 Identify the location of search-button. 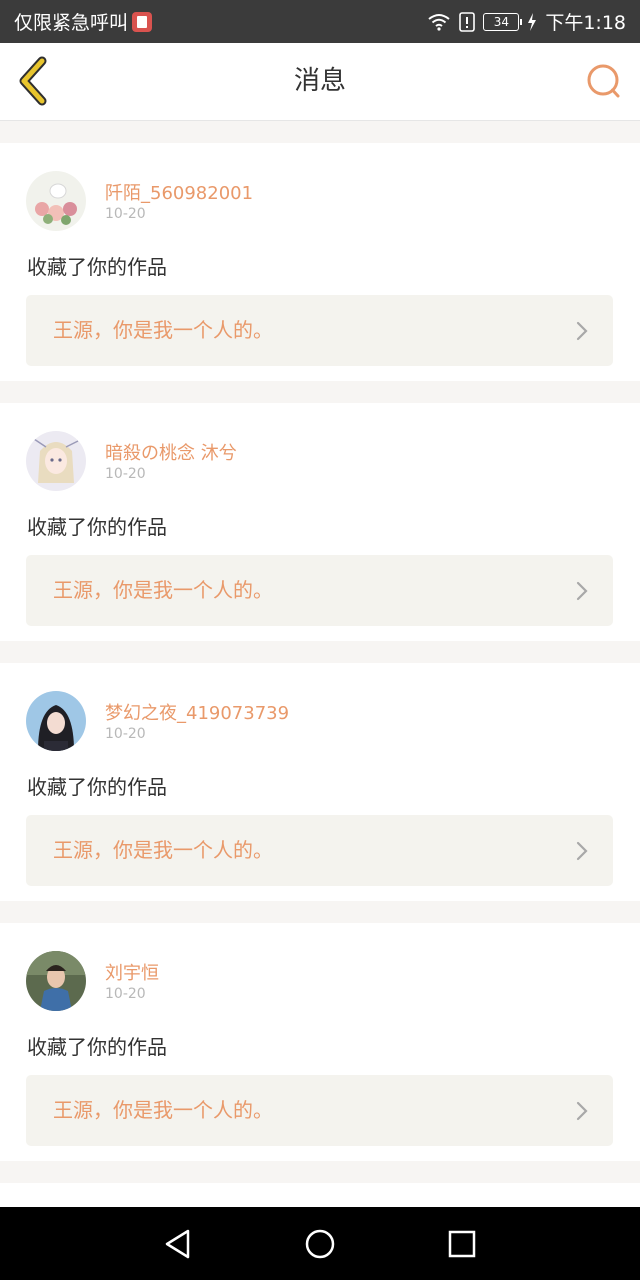
(605, 82).